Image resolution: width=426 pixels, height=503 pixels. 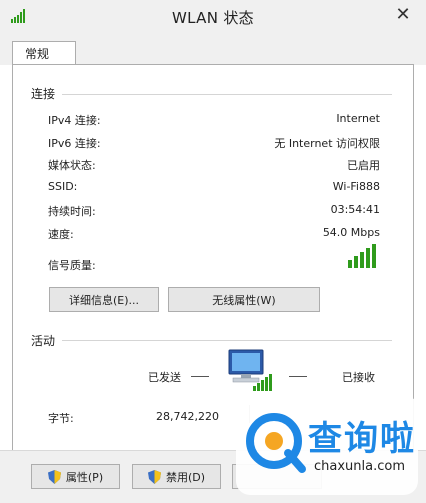 What do you see at coordinates (362, 256) in the screenshot?
I see `signal-strength-icon` at bounding box center [362, 256].